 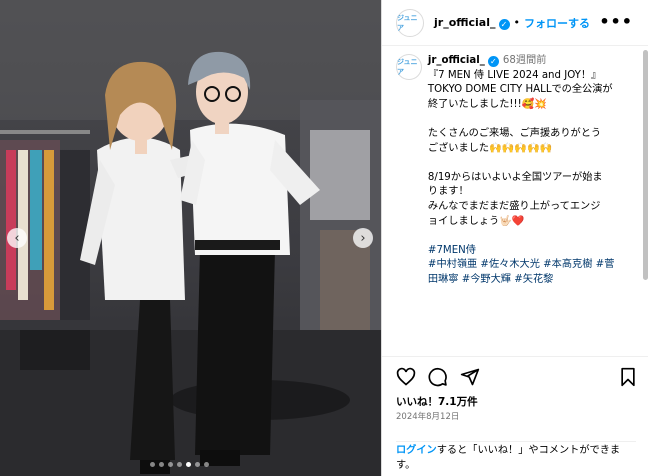 What do you see at coordinates (628, 377) in the screenshot?
I see `bookmark-icon` at bounding box center [628, 377].